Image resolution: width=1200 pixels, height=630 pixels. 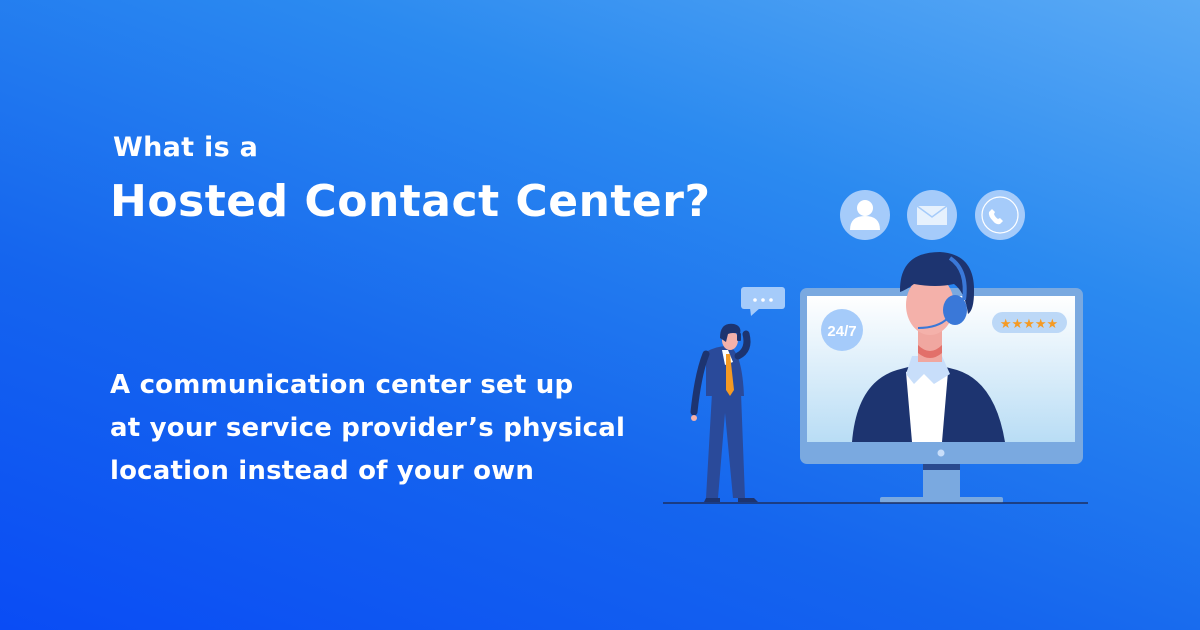 I want to click on phone-icon, so click(x=1000, y=215).